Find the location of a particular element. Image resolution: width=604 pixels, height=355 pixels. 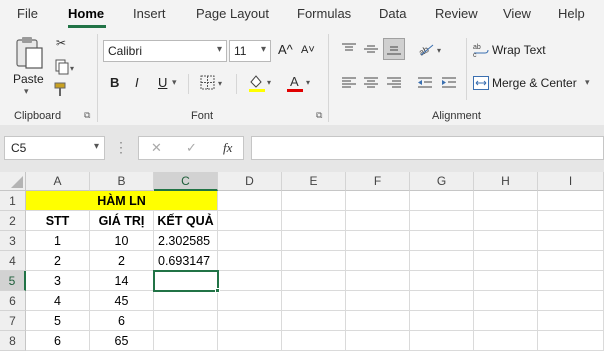

cut-icon: ✂ is located at coordinates (61, 43).